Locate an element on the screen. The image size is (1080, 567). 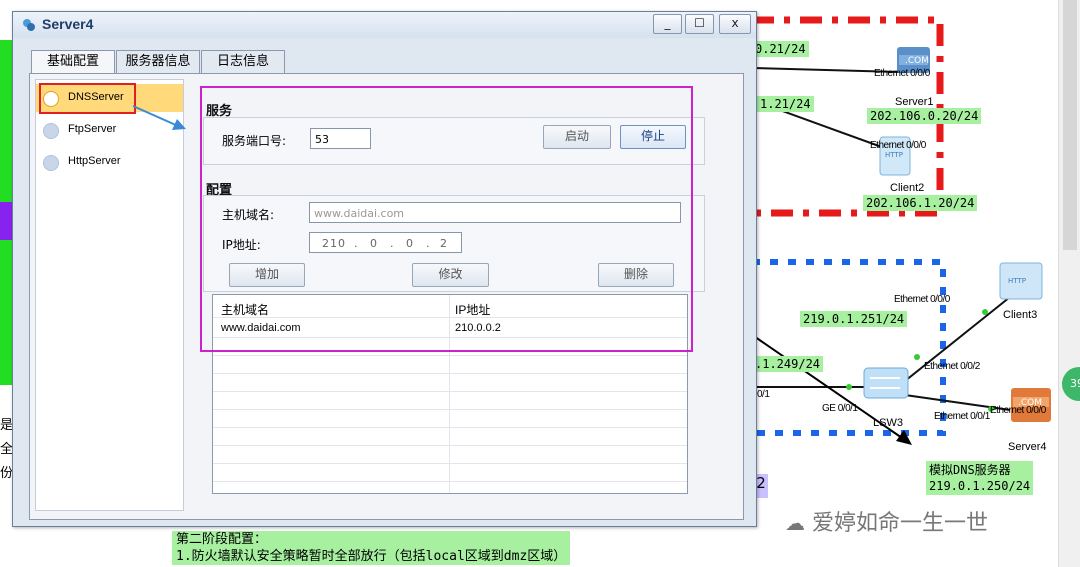
ip-label-4: .1.249/24 is located at coordinates (788, 364).